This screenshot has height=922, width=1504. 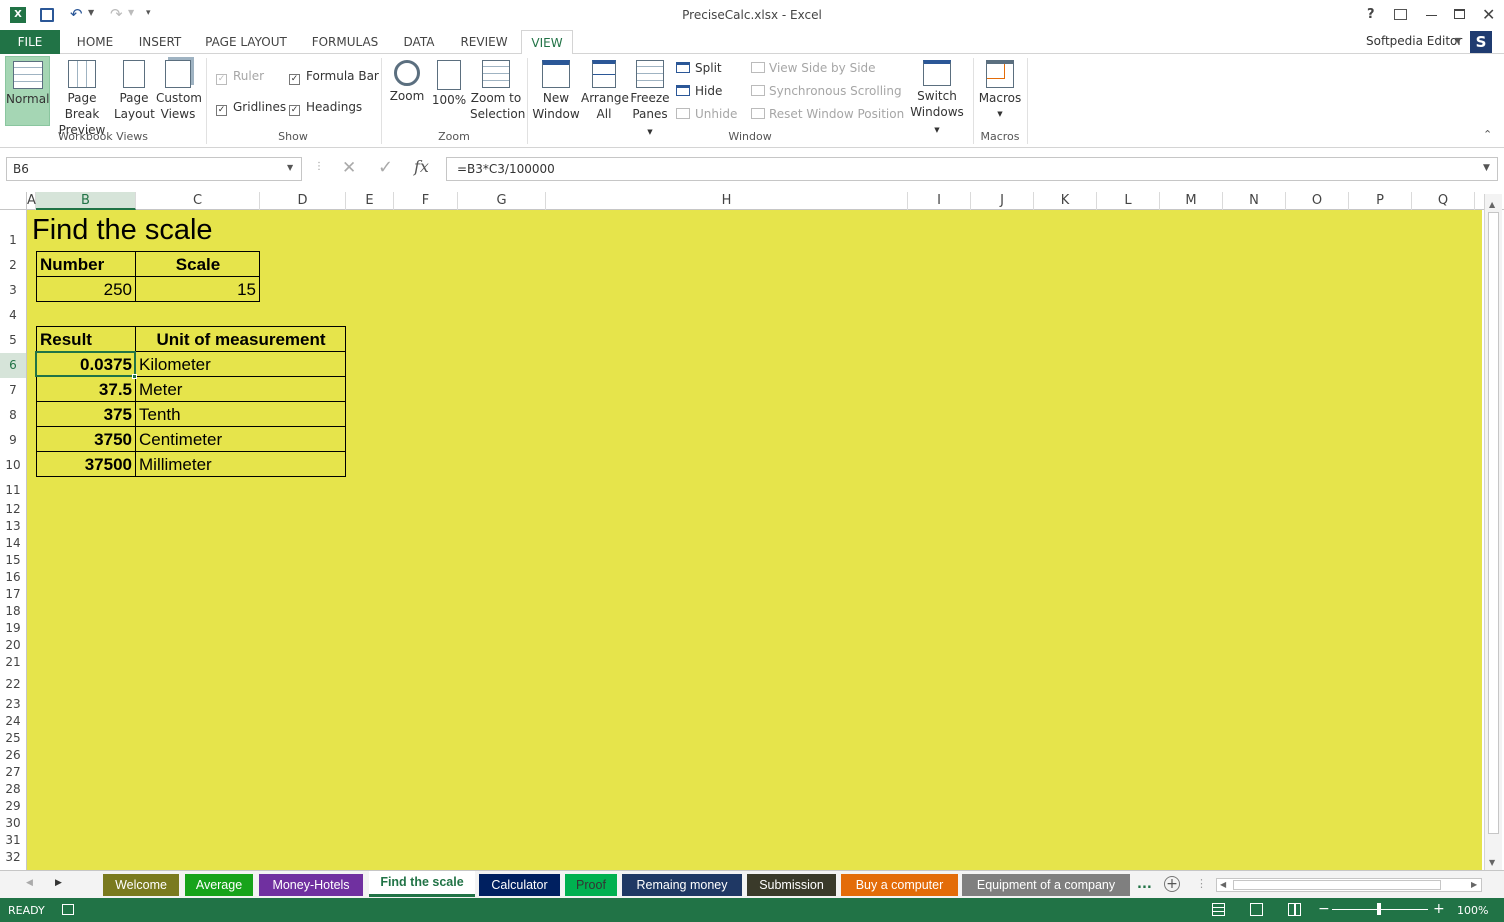 I want to click on sheet-tab: Submission, so click(x=791, y=885).